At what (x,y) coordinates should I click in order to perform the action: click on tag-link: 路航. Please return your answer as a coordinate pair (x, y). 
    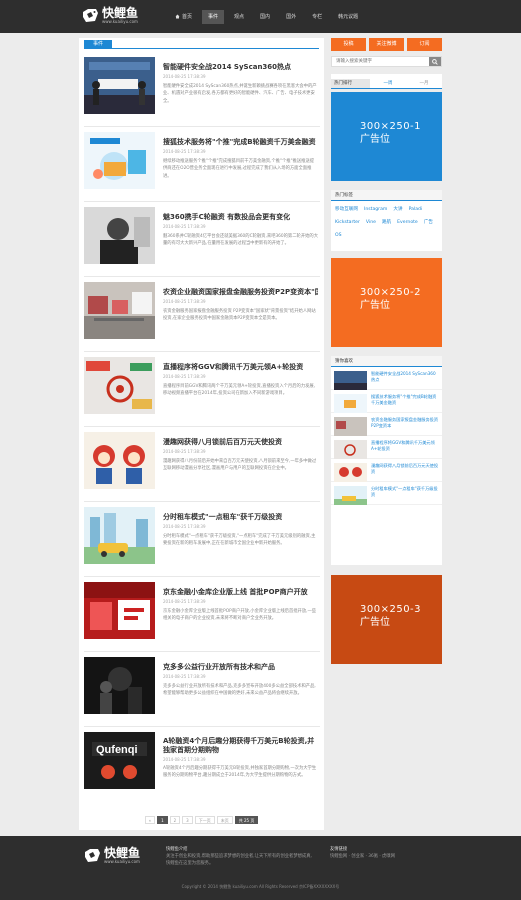
    Looking at the image, I should click on (386, 223).